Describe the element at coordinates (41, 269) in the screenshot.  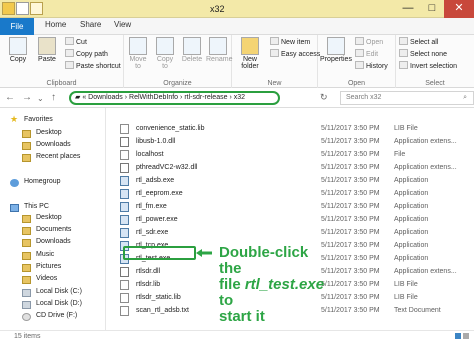
I see `nav-this-pc-pictures: Pictures` at that location.